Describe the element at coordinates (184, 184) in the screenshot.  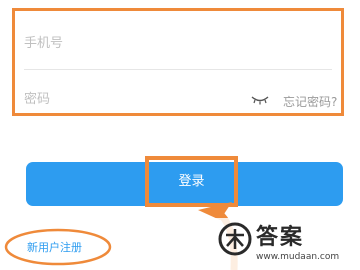
I see `login-button` at that location.